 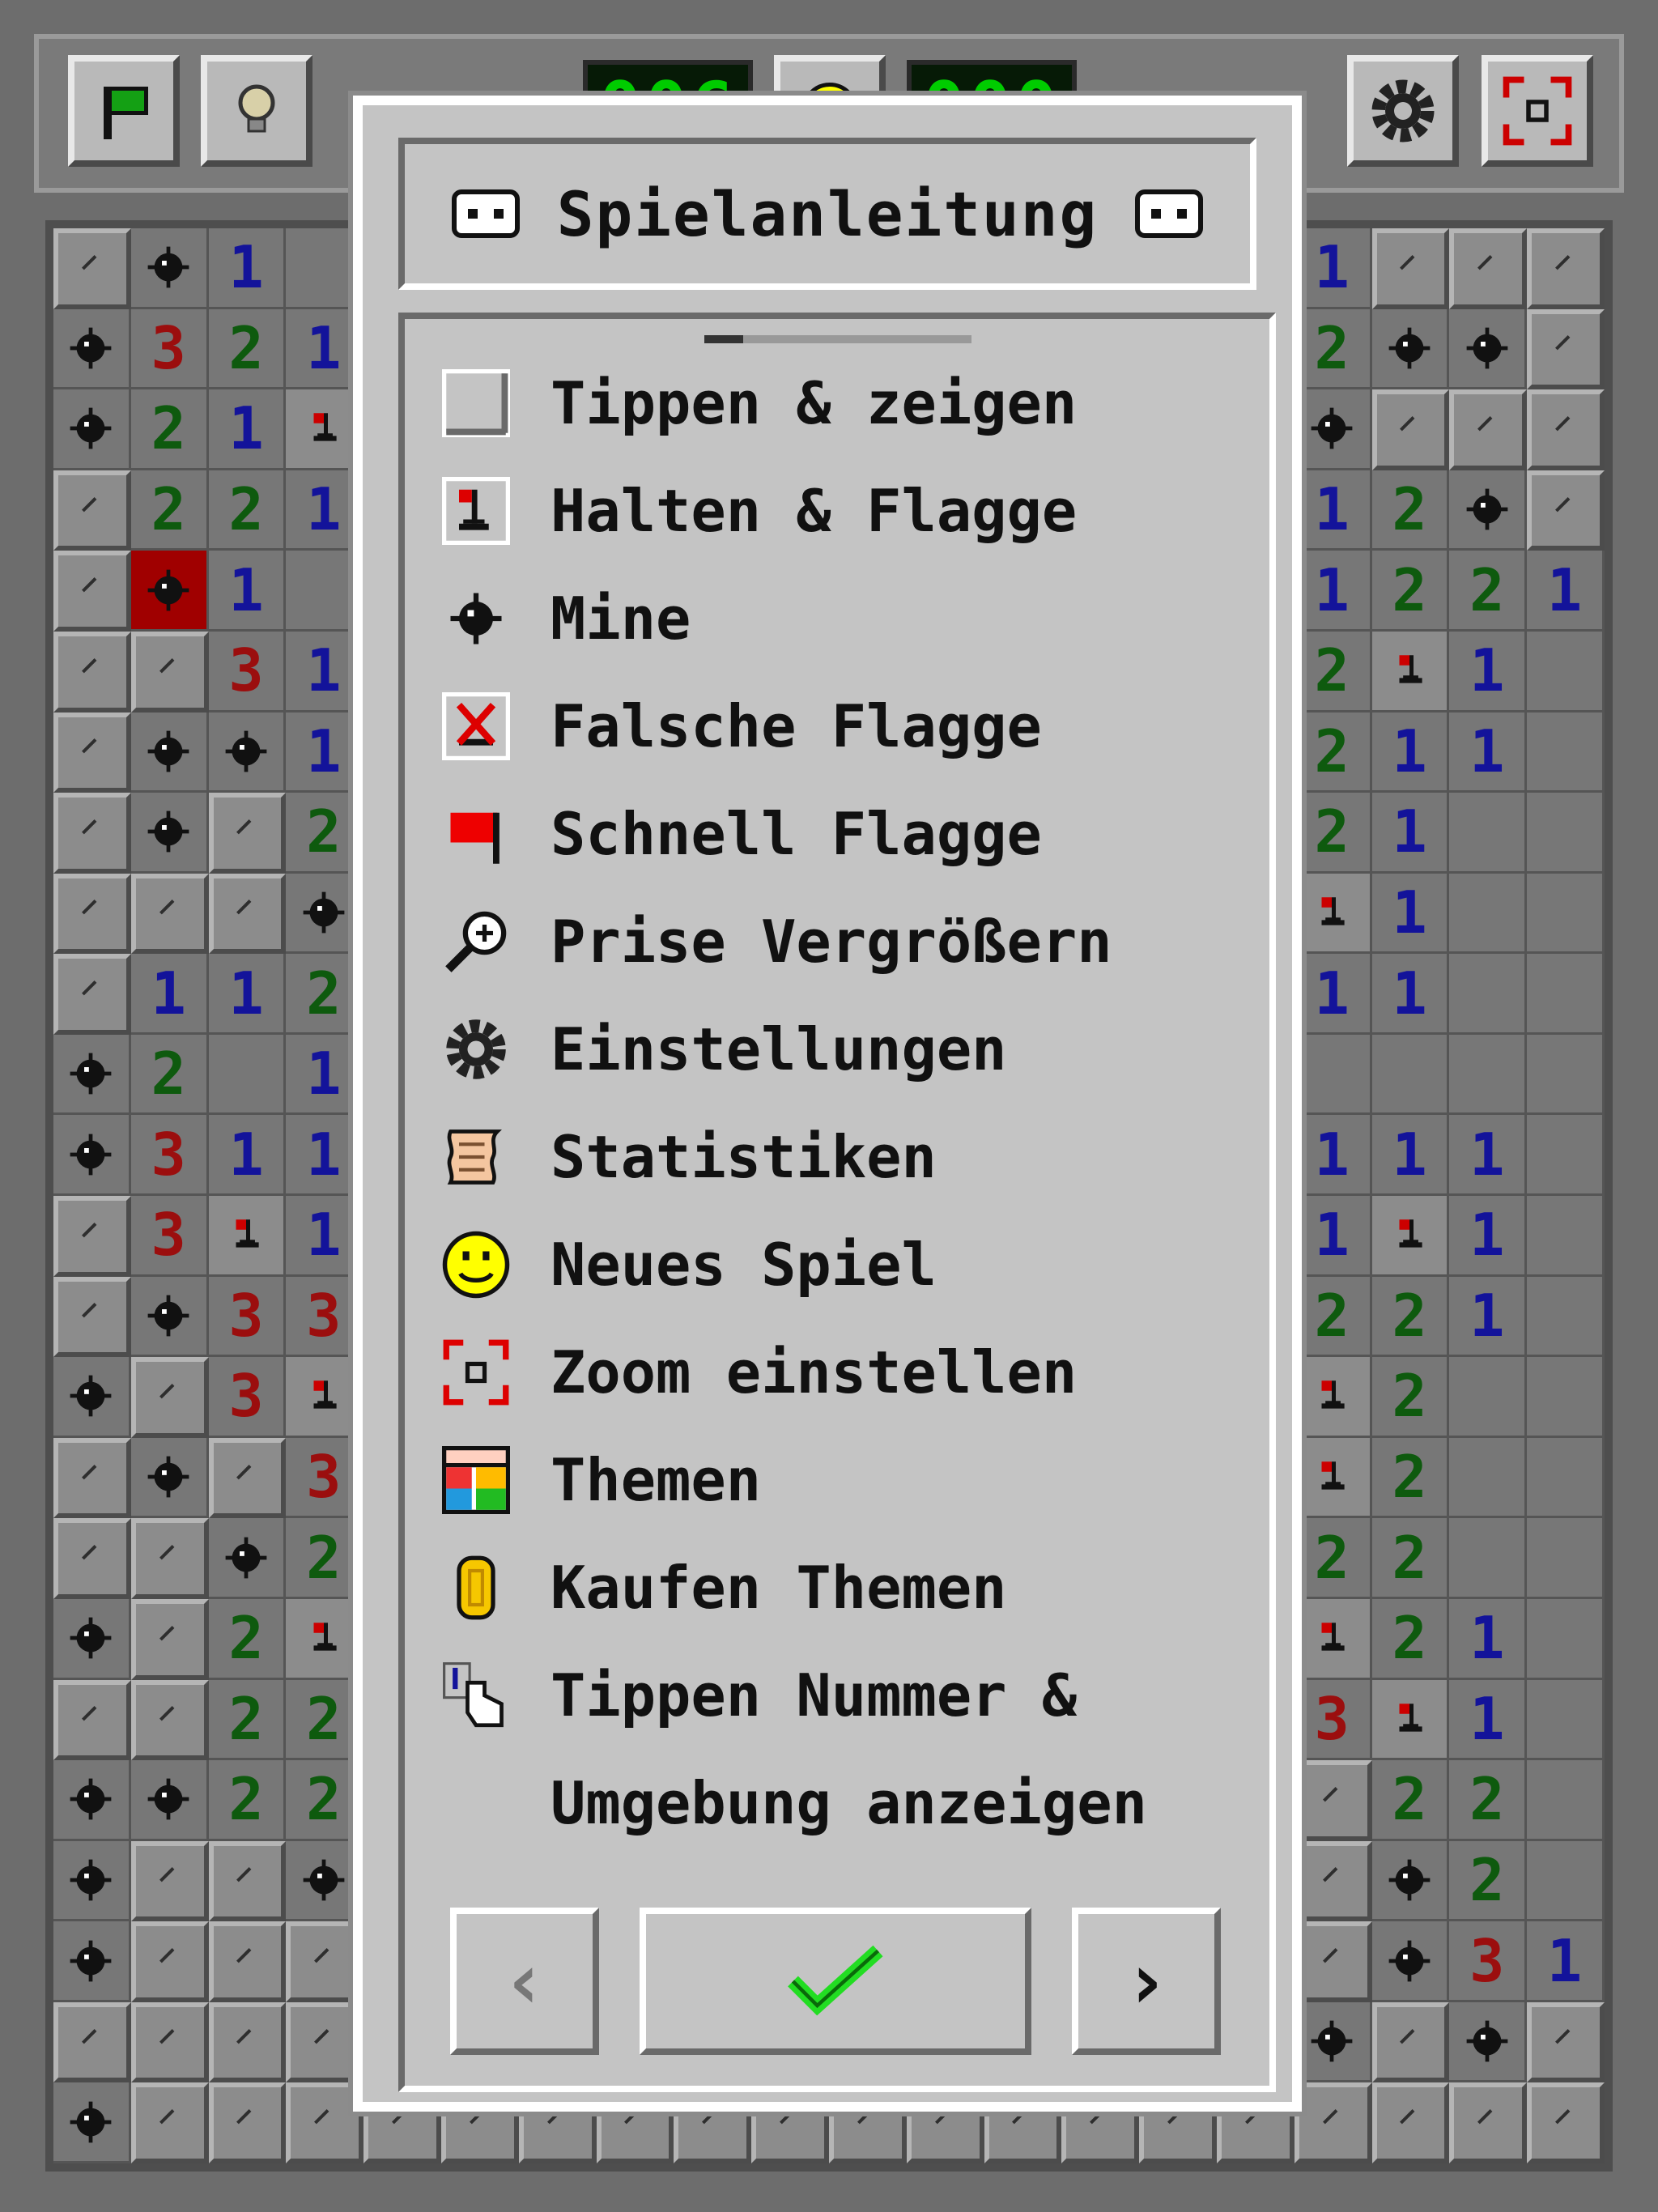 What do you see at coordinates (124, 111) in the screenshot?
I see `flag-mode-button` at bounding box center [124, 111].